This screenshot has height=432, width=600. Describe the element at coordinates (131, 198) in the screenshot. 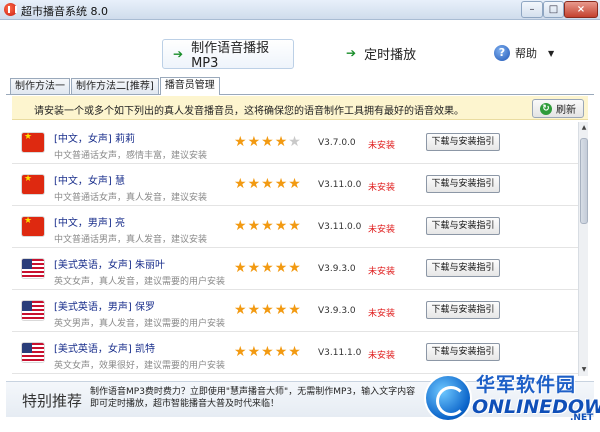

I see `voice-description: 中文普通话女声，真人发音，建议安装` at that location.